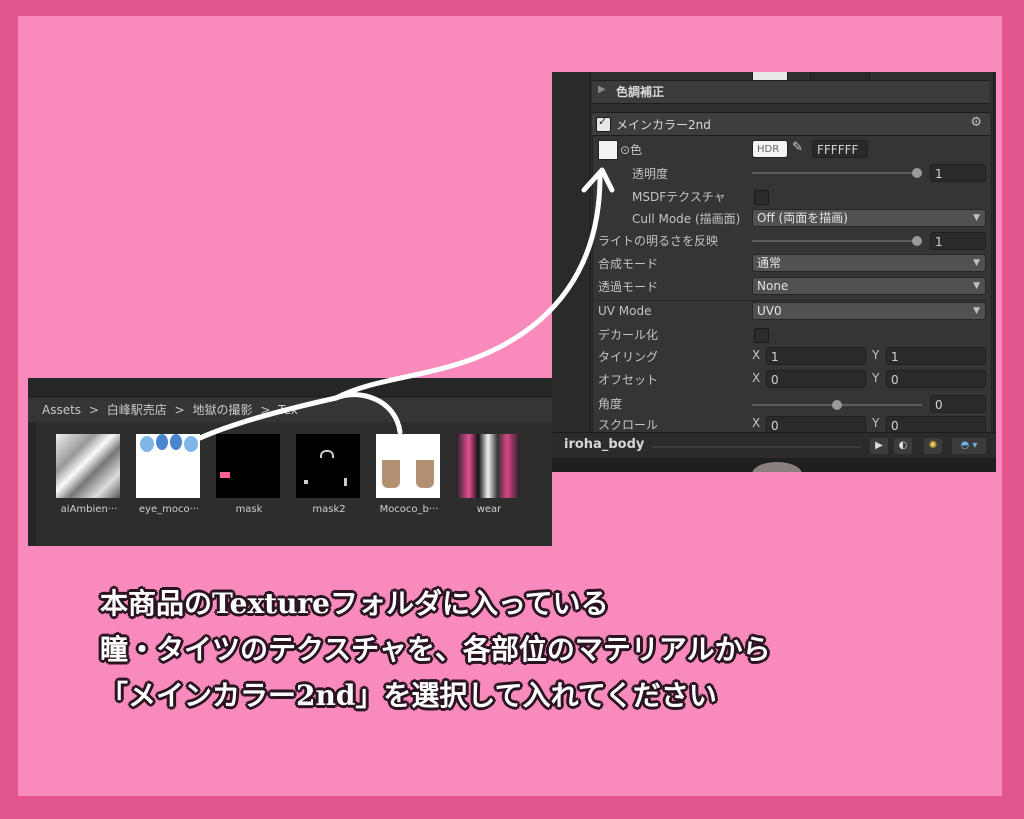 Image resolution: width=1024 pixels, height=819 pixels. I want to click on caption-line-3: 「メインカラー2nd」を選択して入れてください, so click(408, 695).